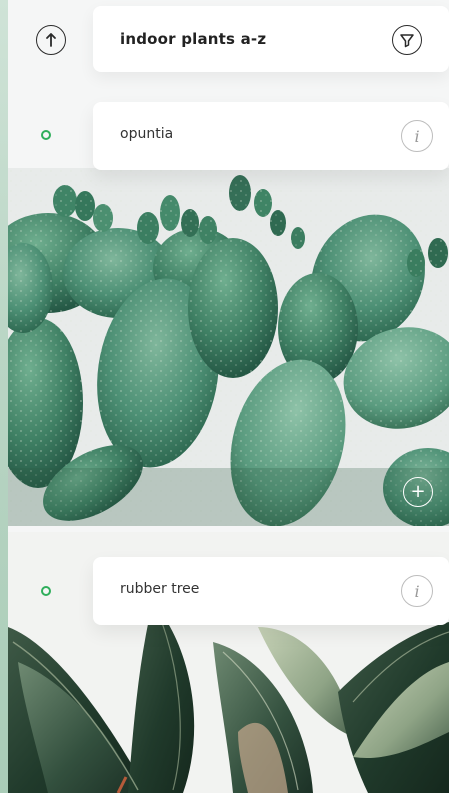  What do you see at coordinates (193, 39) in the screenshot?
I see `page-title: indoor plants a-z` at bounding box center [193, 39].